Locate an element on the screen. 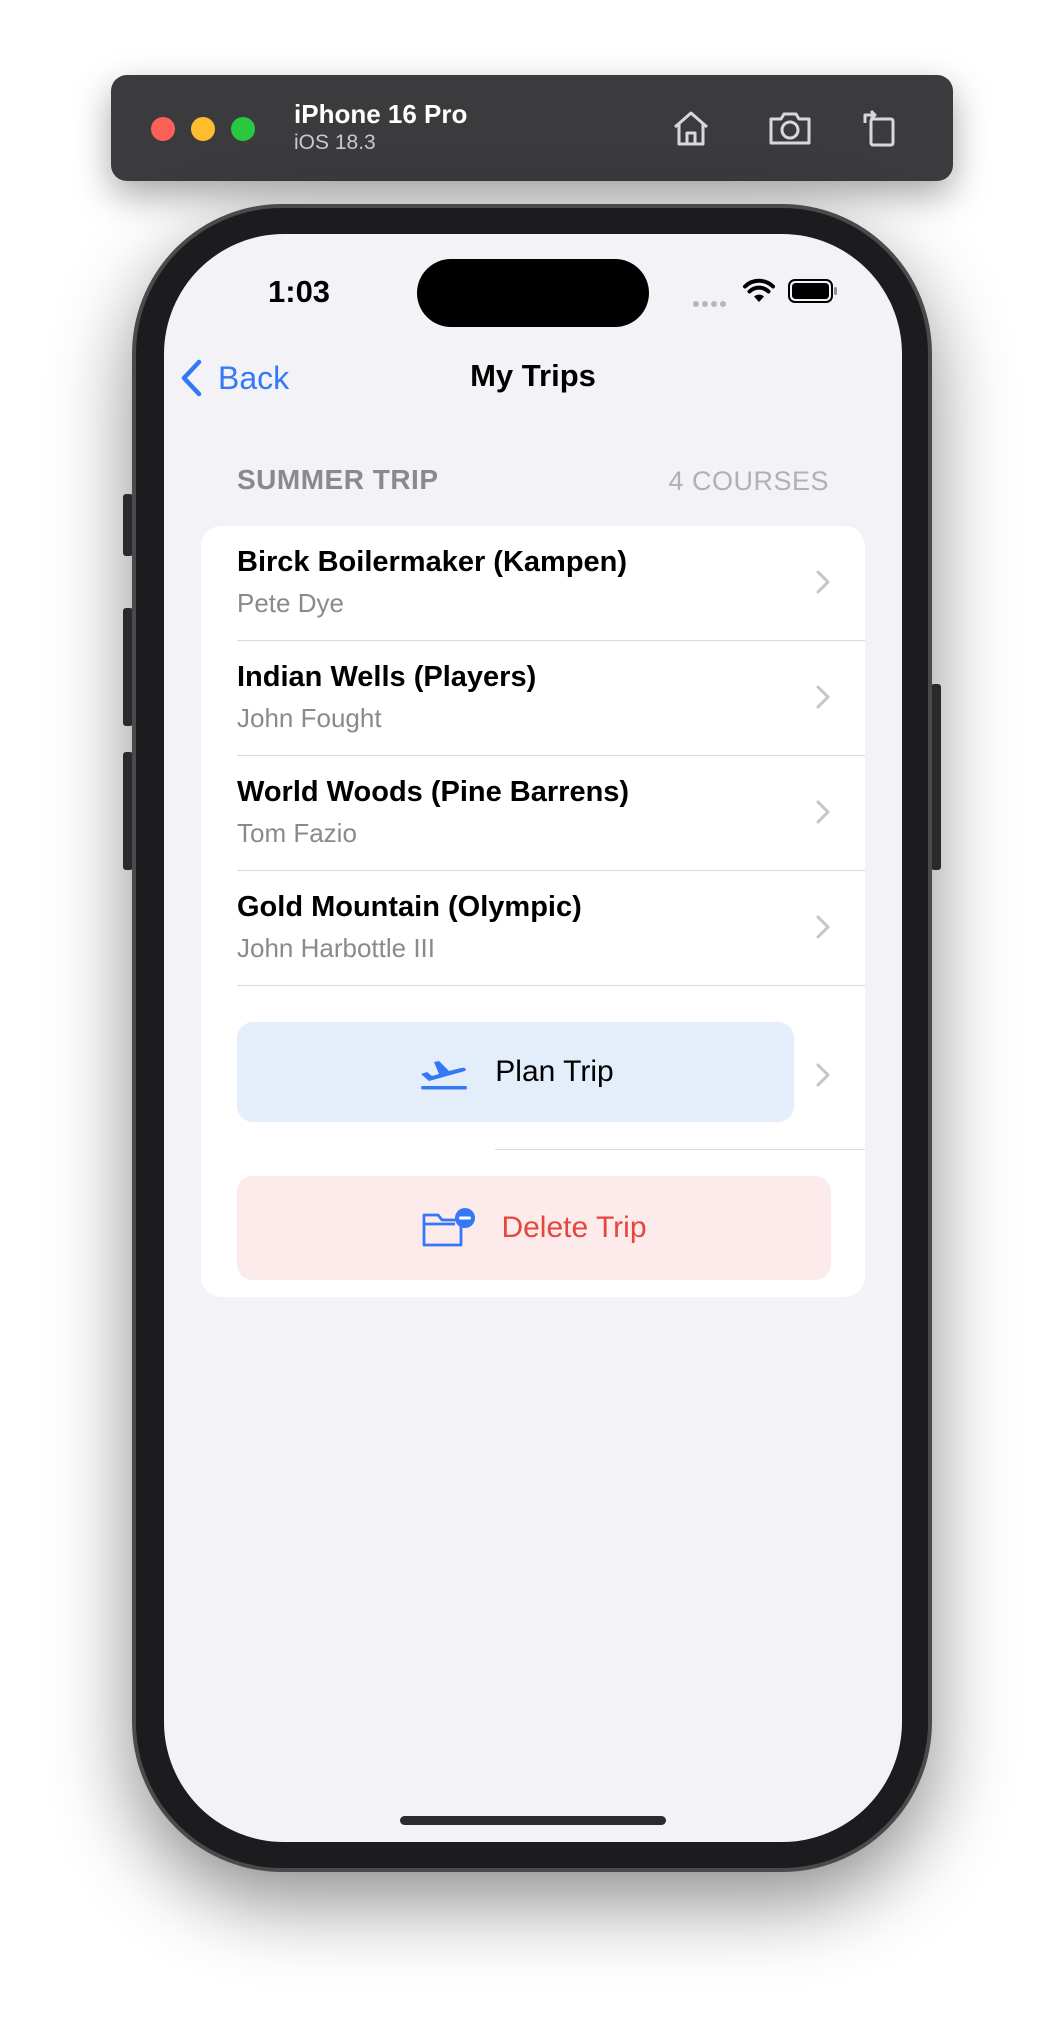 This screenshot has width=1064, height=2022. course-row: World Woods (Pine Barrens) Tom Fazio is located at coordinates (533, 813).